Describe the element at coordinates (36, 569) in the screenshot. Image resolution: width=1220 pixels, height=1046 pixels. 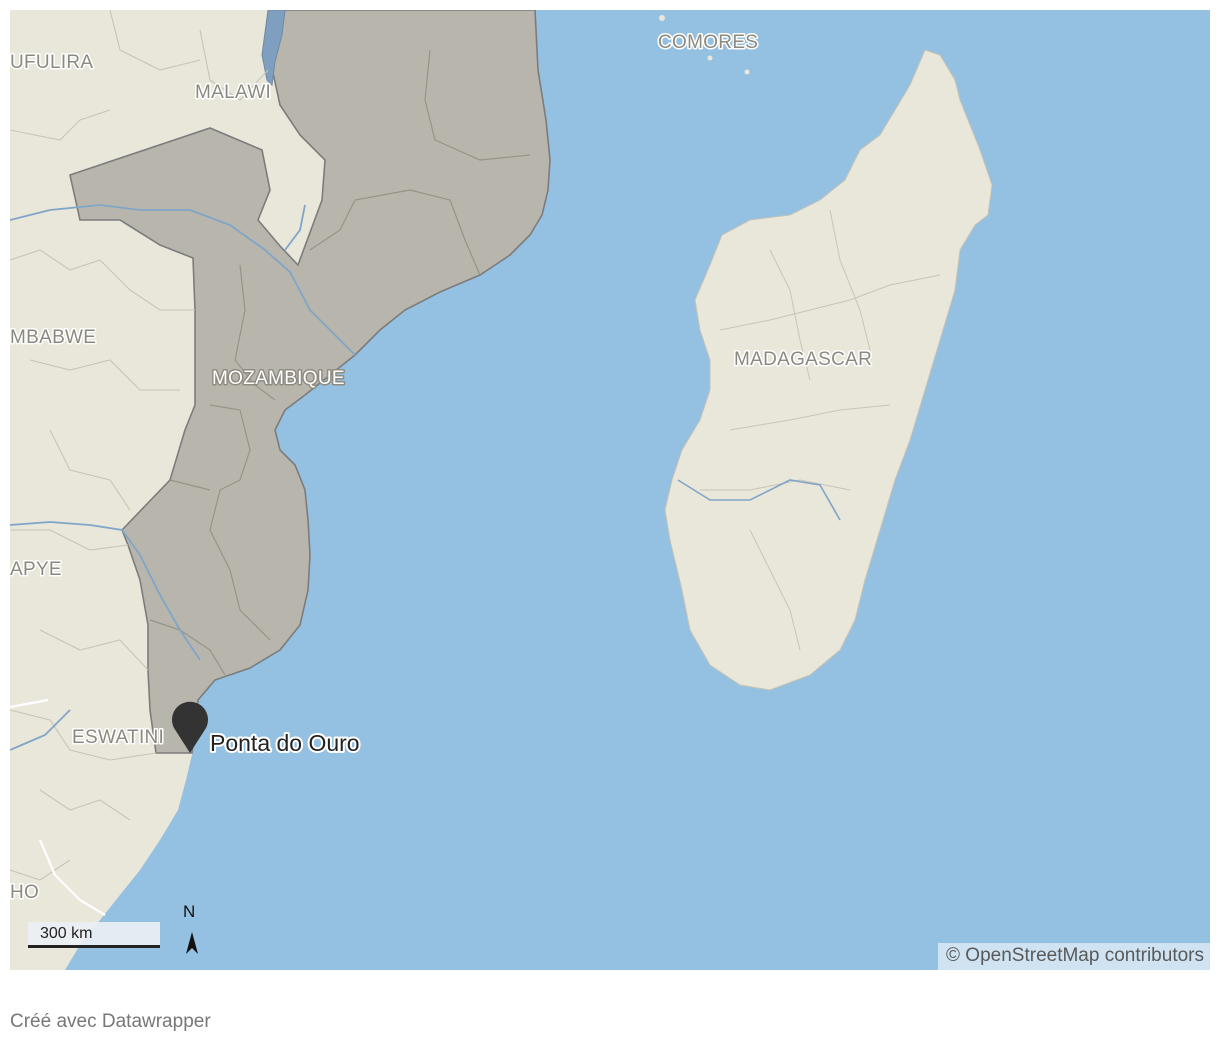
I see `label-apye: APYE` at that location.